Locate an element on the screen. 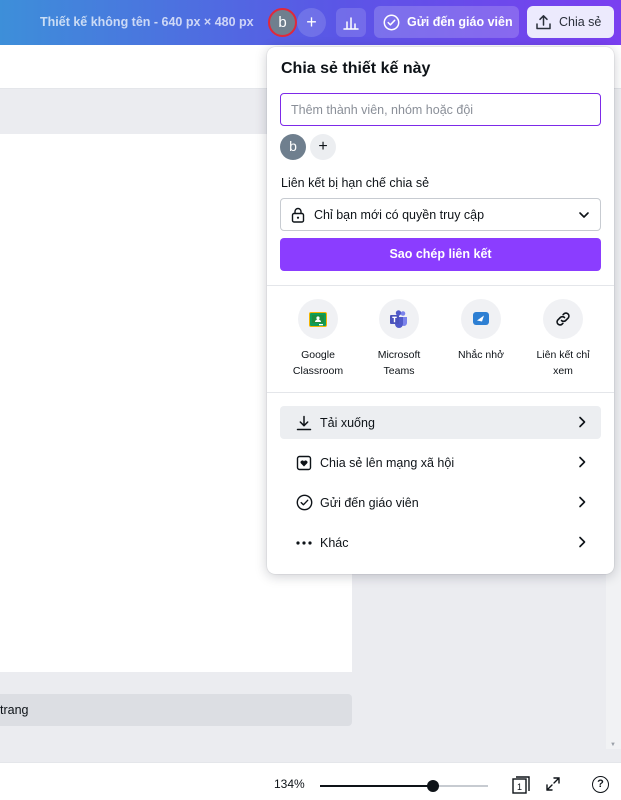 The image size is (621, 800). document-title: Thiết kế không tên - 640 px × 480 px is located at coordinates (147, 22).